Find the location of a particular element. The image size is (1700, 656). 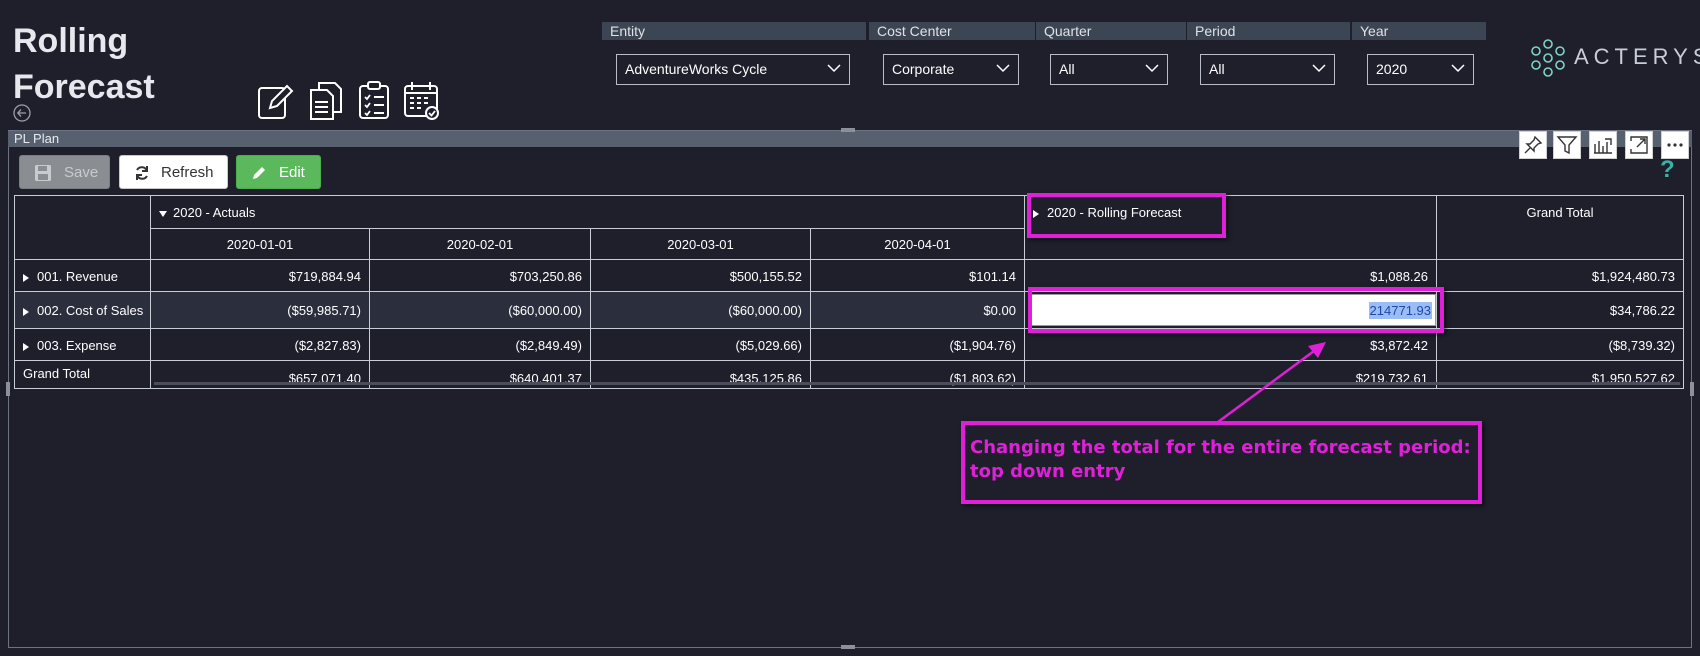

row-header-cost-of-sales: 002. Cost of Sales is located at coordinates (82, 310).